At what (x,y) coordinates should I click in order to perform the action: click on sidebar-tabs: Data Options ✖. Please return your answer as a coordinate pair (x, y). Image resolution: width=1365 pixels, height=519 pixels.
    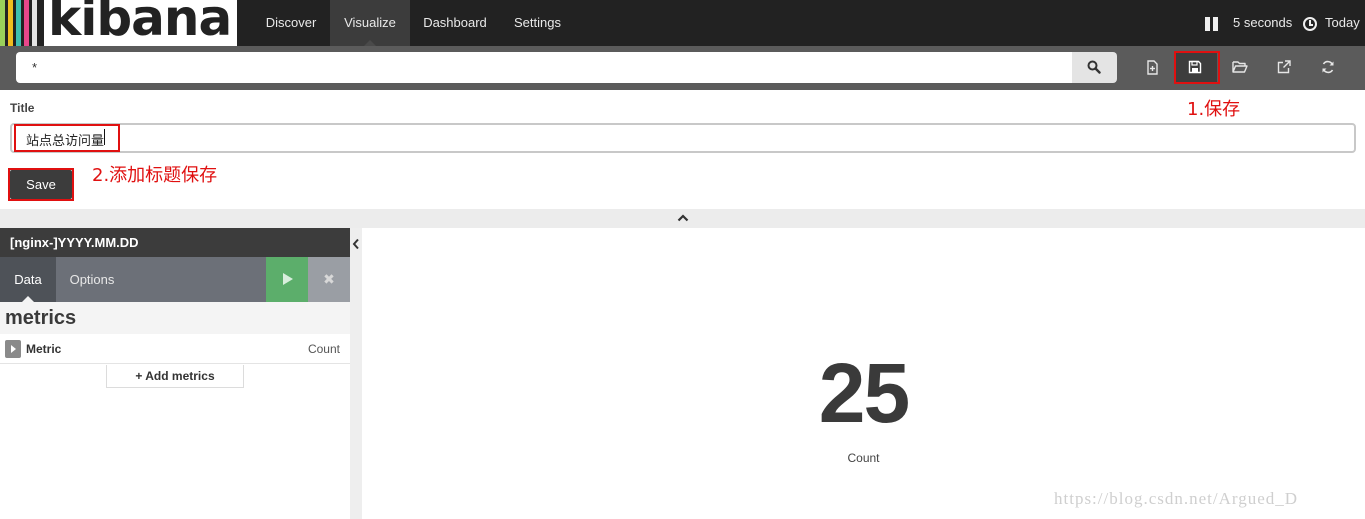
    Looking at the image, I should click on (175, 279).